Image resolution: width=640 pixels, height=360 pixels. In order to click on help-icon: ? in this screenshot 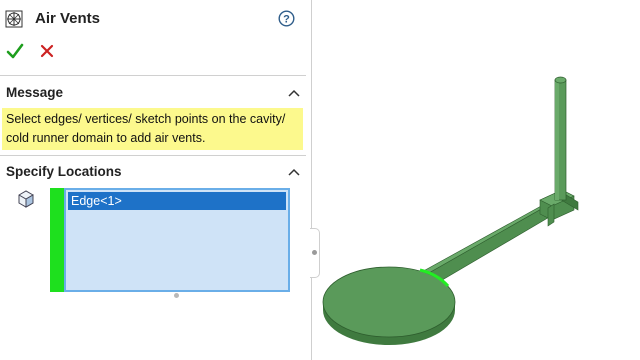, I will do `click(286, 18)`.